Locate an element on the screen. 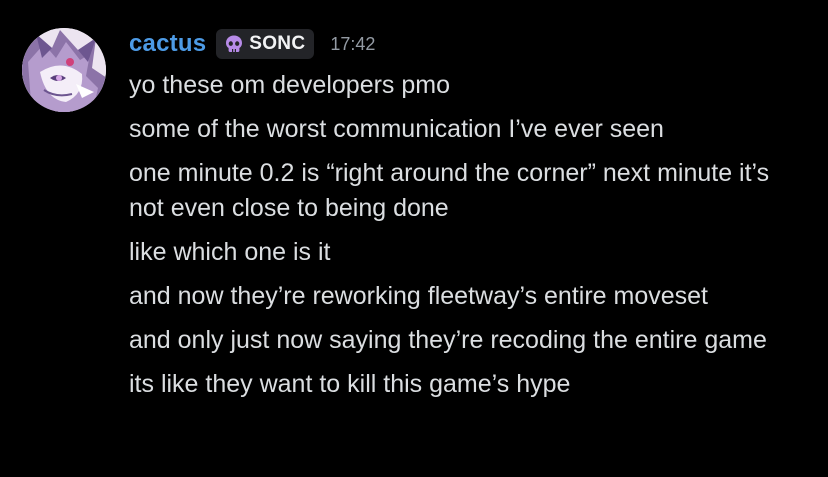  skull-icon is located at coordinates (233, 44).